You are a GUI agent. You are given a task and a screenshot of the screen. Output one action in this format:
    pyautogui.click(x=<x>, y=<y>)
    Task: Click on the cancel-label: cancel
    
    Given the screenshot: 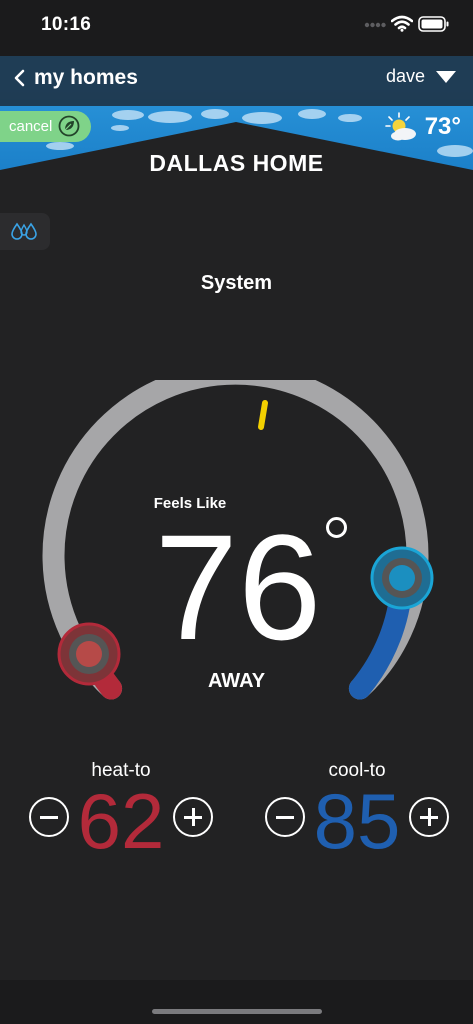 What is the action you would take?
    pyautogui.click(x=31, y=126)
    